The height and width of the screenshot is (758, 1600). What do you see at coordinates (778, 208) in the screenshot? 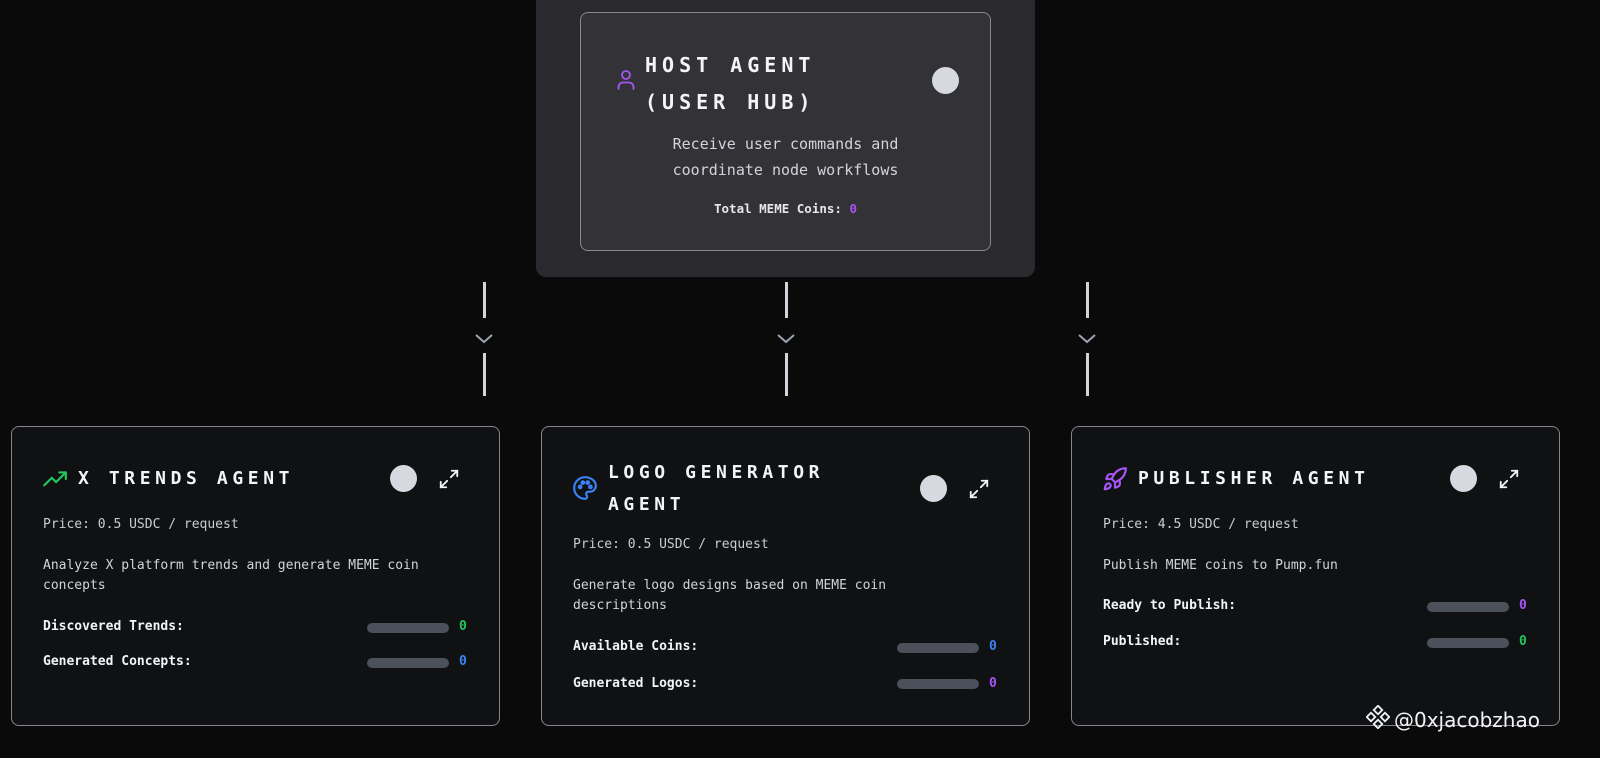
I see `total-coins-label: Total MEME Coins:` at bounding box center [778, 208].